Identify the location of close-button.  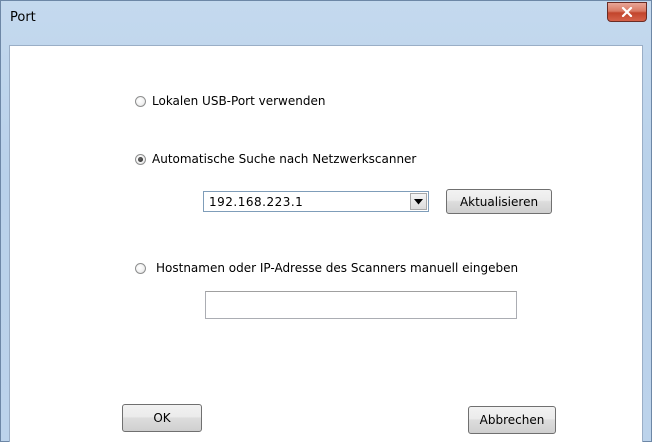
(627, 12).